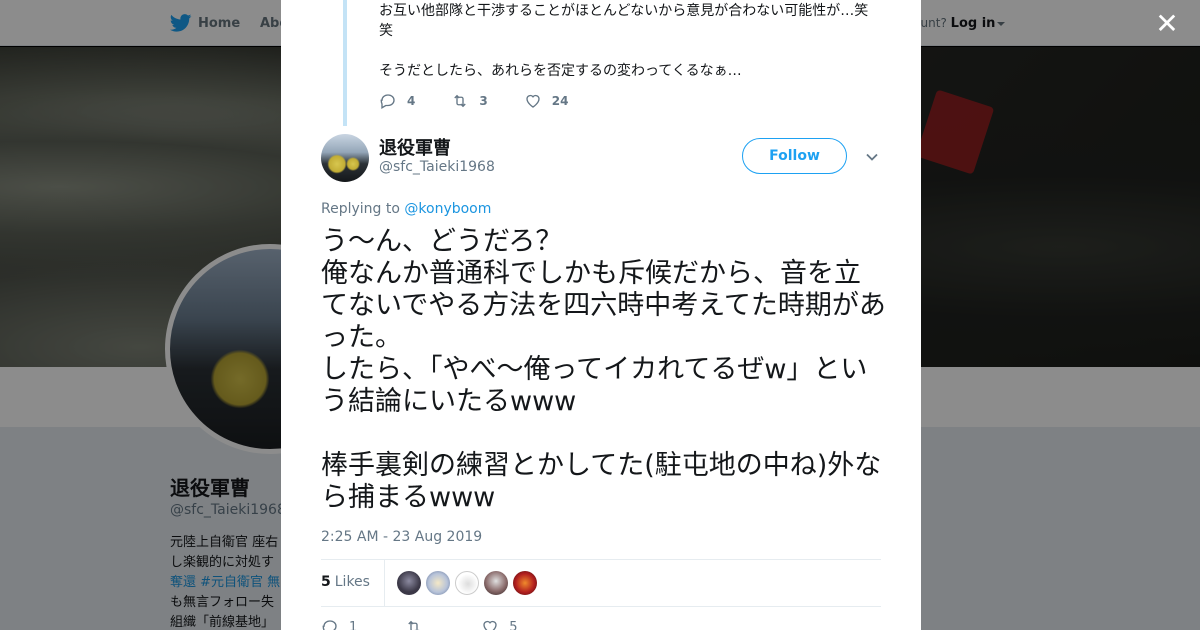 This screenshot has width=1200, height=630. What do you see at coordinates (499, 624) in the screenshot?
I see `like-button: 5` at bounding box center [499, 624].